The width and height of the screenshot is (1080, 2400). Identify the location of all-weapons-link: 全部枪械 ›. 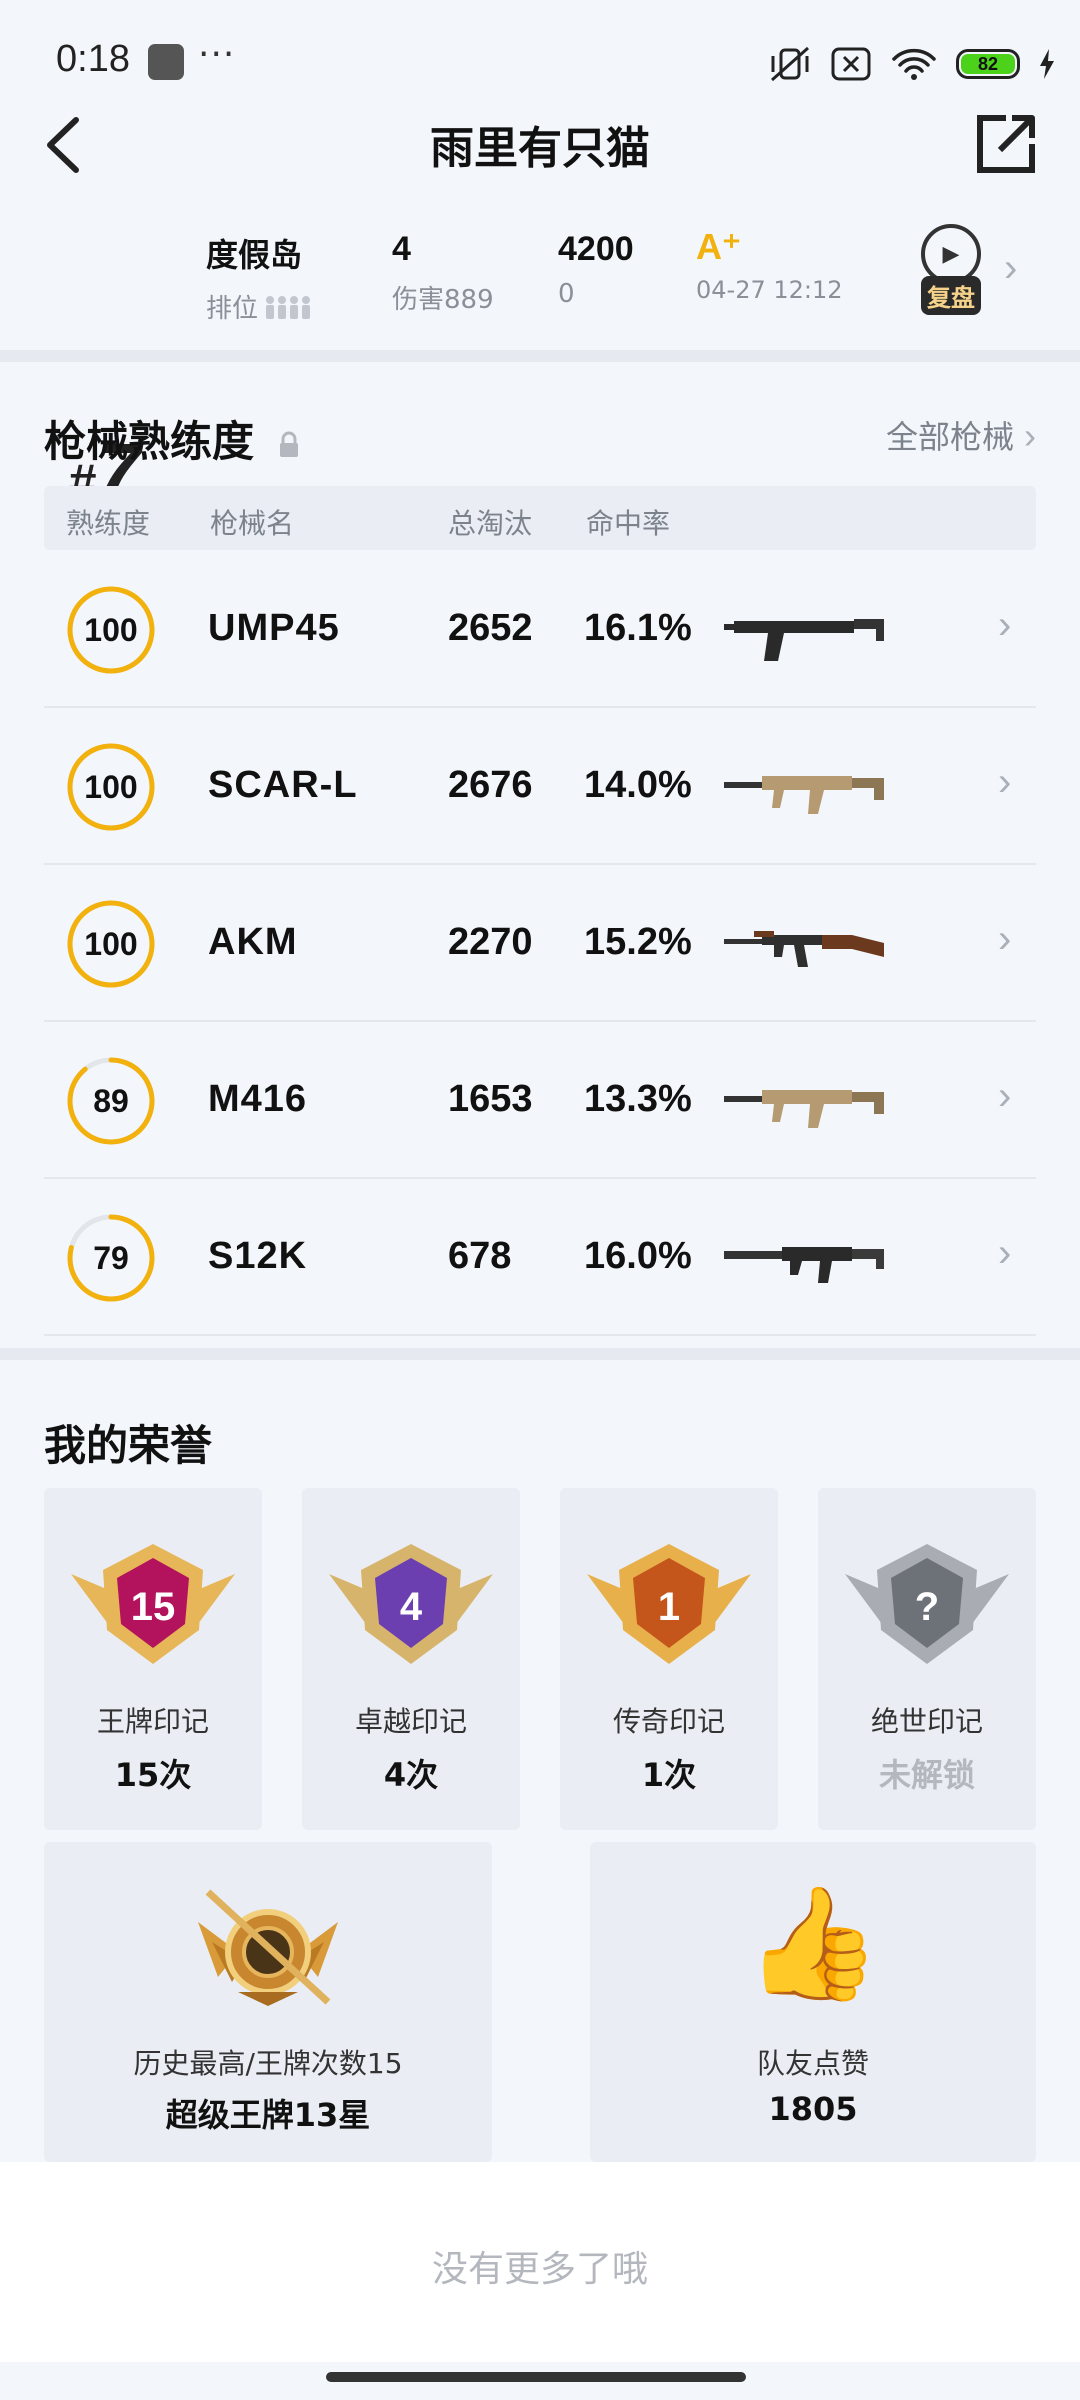
(961, 435).